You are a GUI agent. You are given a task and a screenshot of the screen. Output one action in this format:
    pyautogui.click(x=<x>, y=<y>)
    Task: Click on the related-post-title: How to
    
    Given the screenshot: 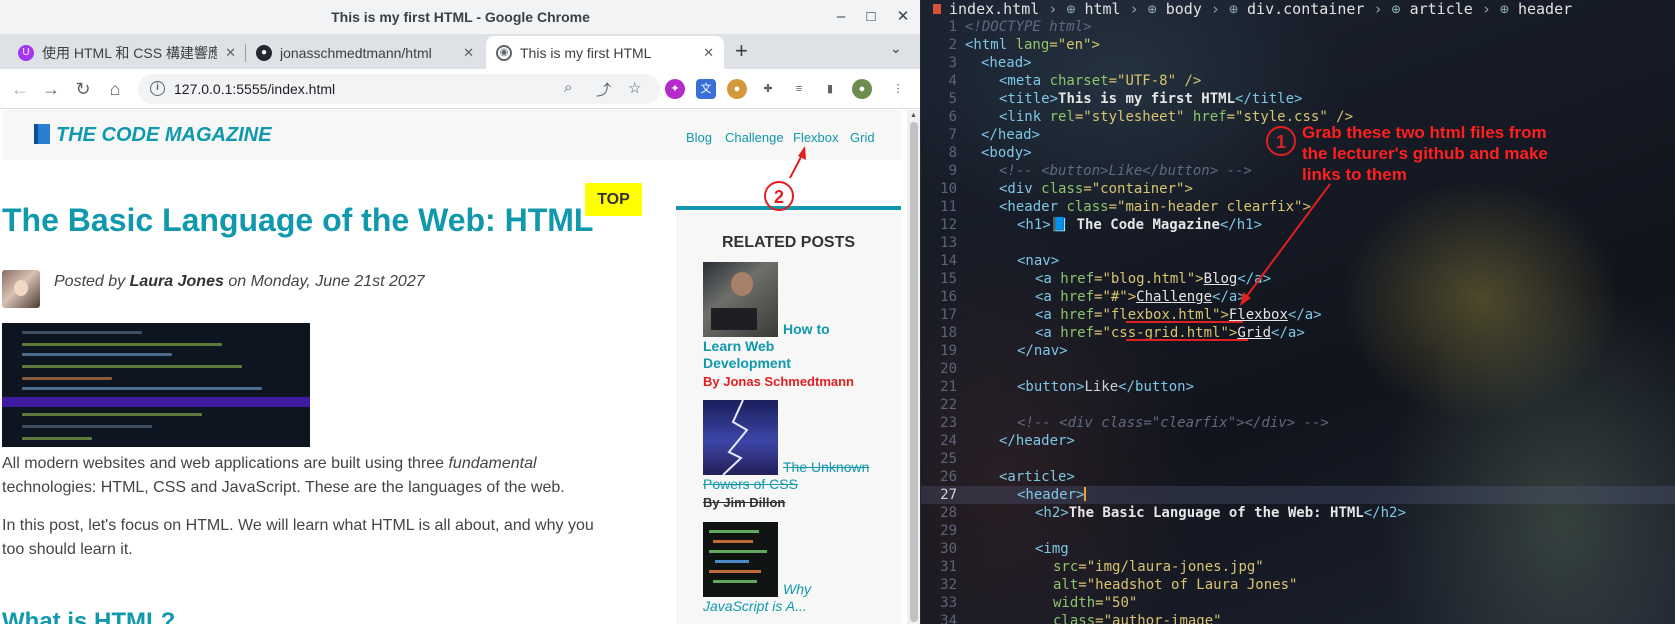 What is the action you would take?
    pyautogui.click(x=838, y=329)
    